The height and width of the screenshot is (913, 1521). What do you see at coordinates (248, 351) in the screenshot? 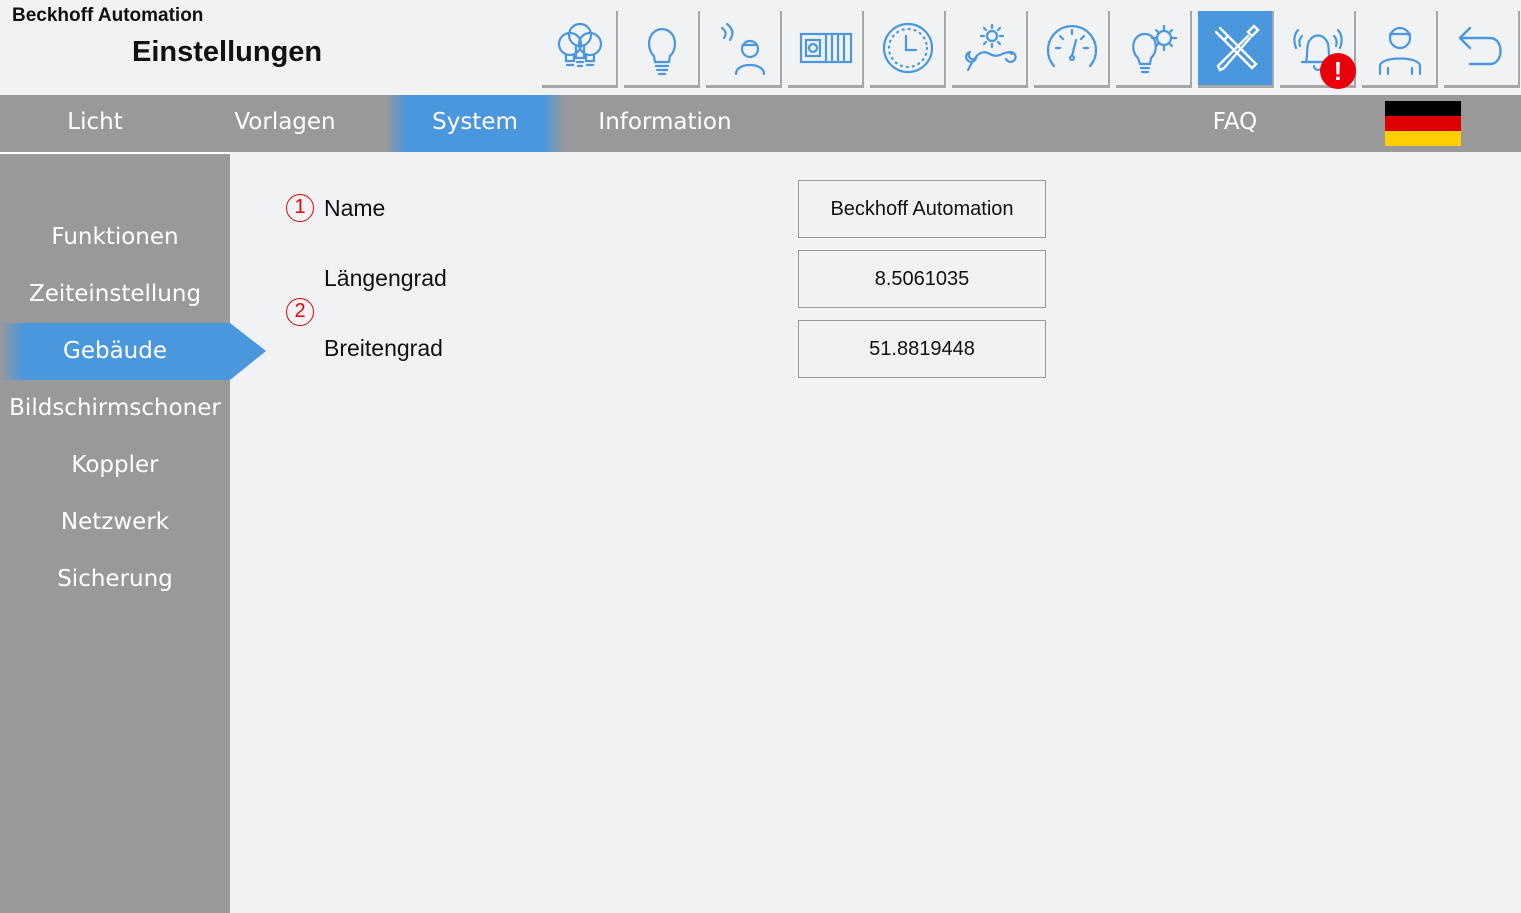
I see `active-item-arrow` at bounding box center [248, 351].